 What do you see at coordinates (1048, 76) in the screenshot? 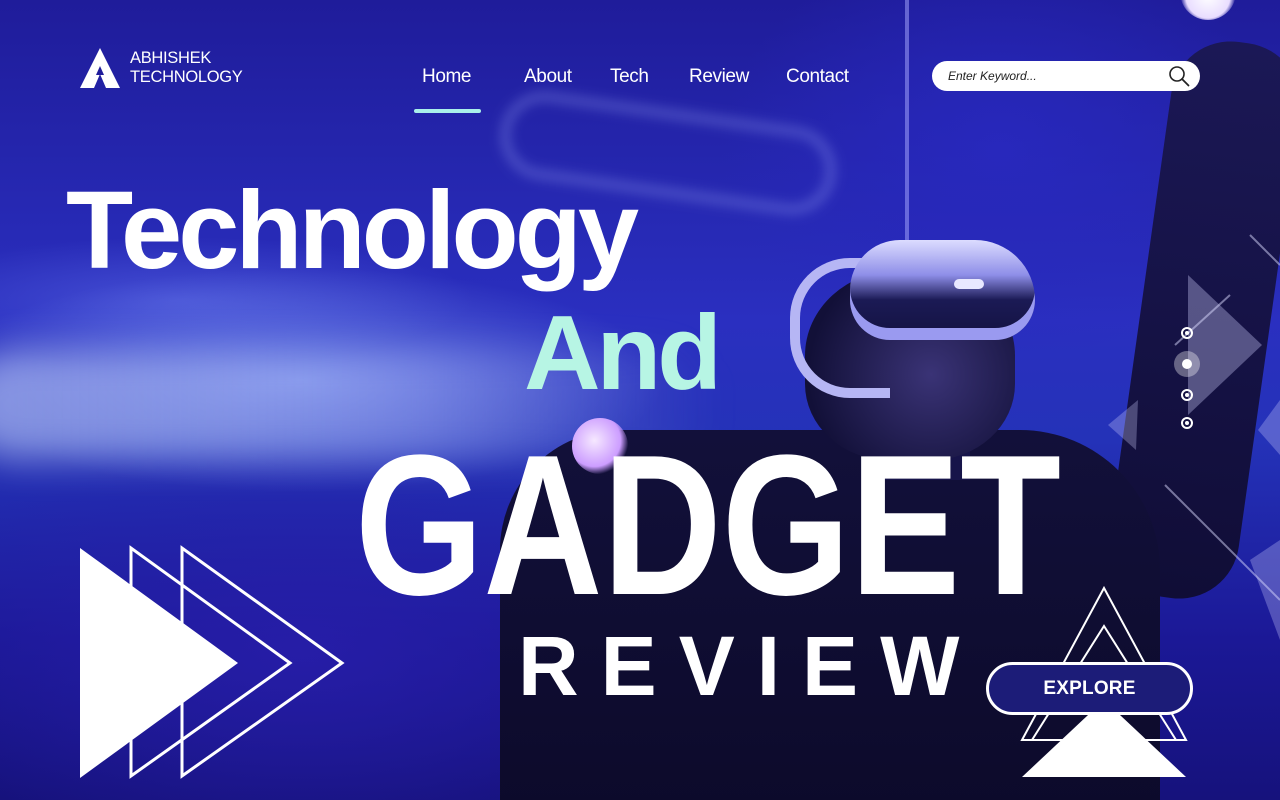
I see `search-input` at bounding box center [1048, 76].